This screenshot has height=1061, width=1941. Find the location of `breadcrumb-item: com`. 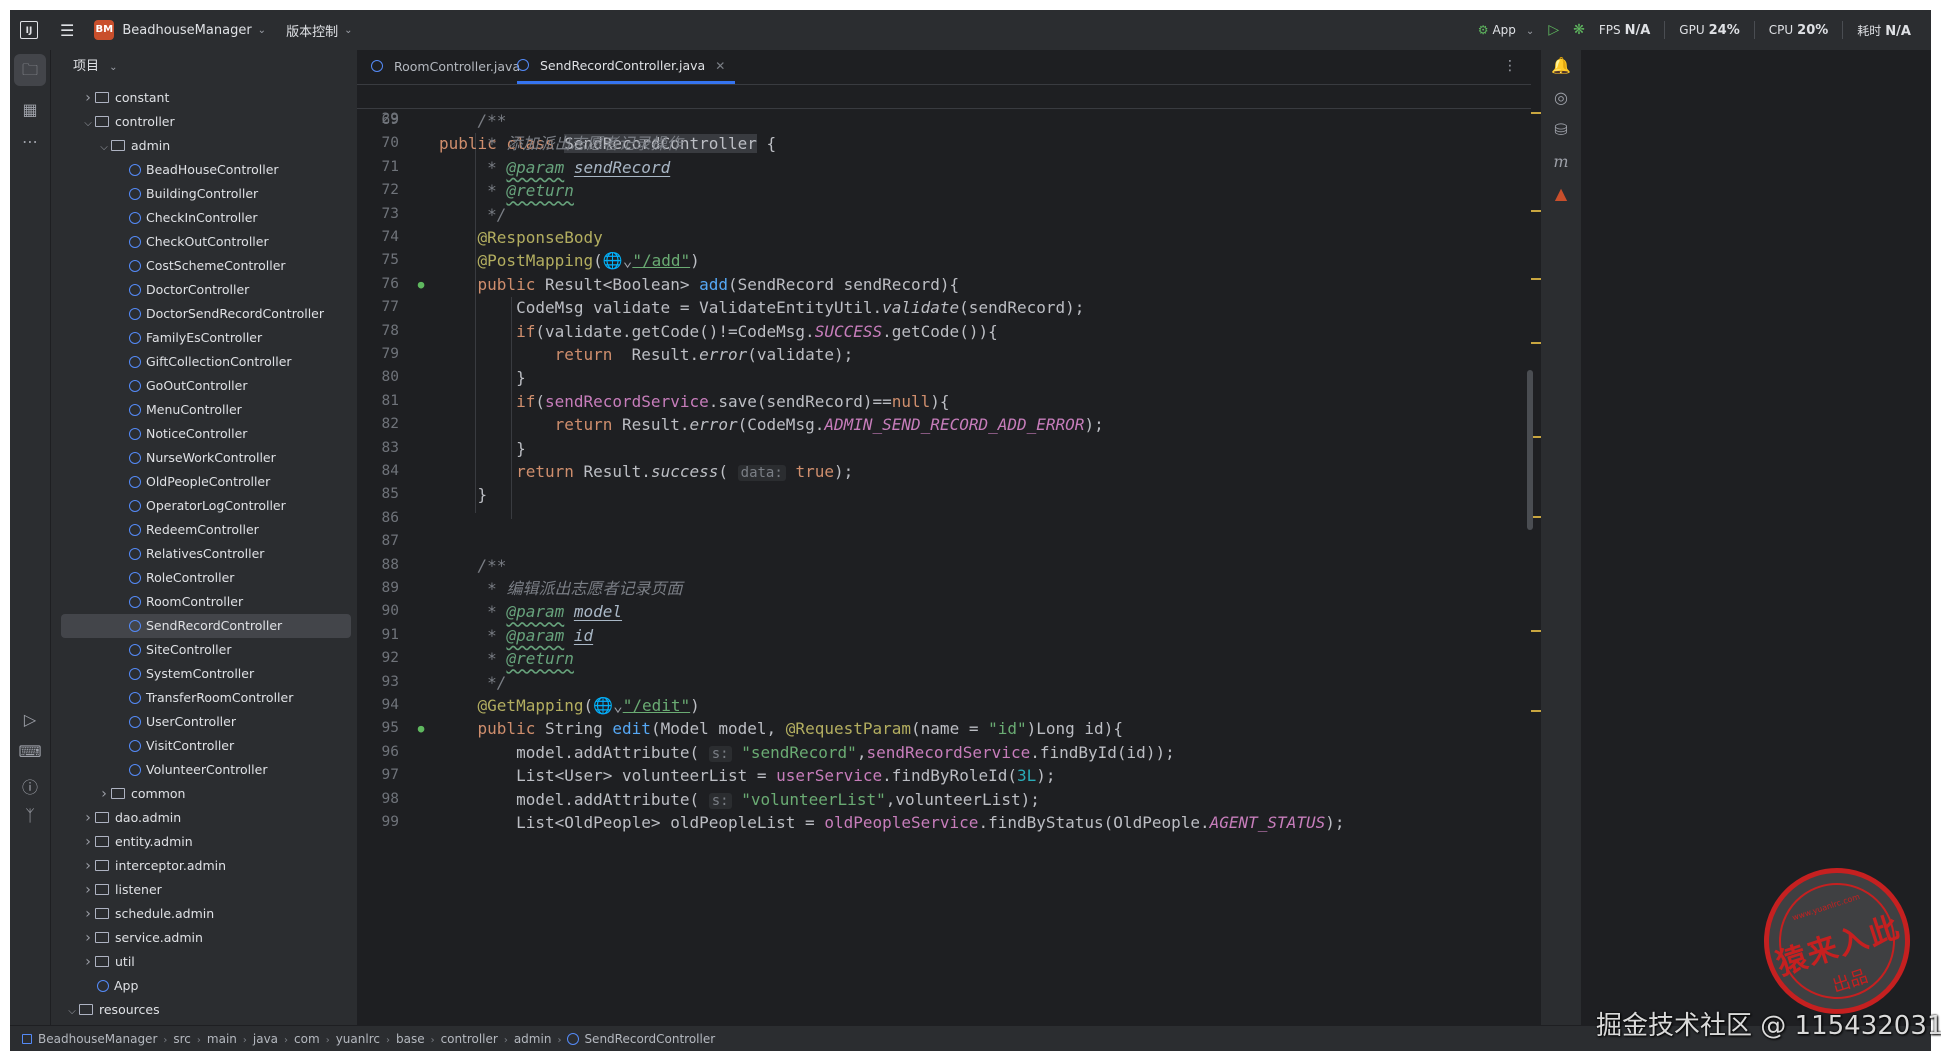

breadcrumb-item: com is located at coordinates (307, 1039).